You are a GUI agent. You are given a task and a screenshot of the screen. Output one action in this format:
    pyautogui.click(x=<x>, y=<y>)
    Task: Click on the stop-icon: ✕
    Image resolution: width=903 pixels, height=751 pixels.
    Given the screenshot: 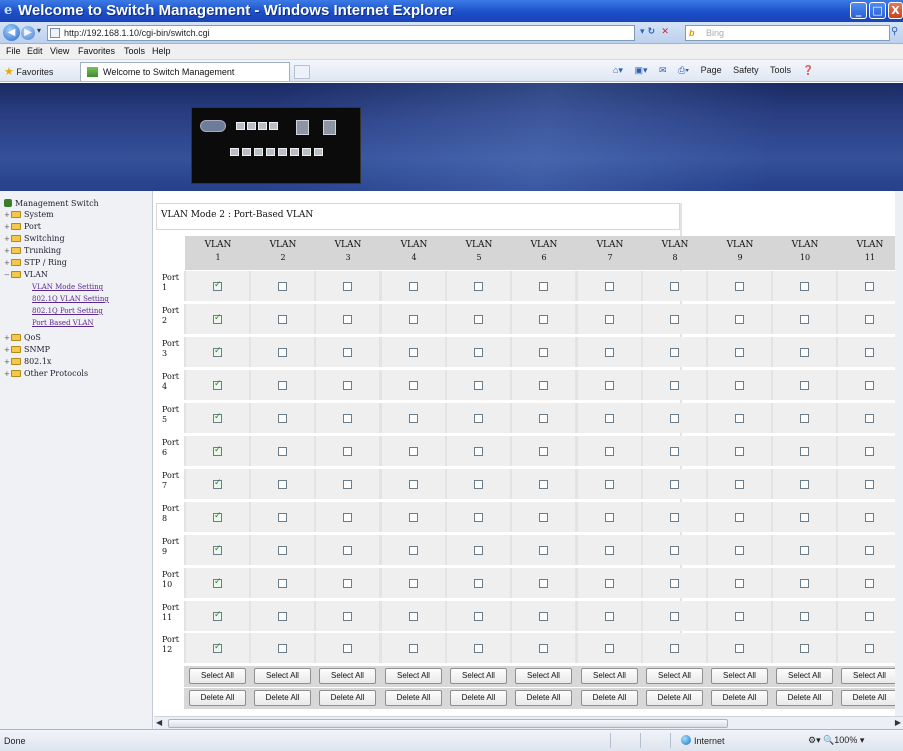 What is the action you would take?
    pyautogui.click(x=665, y=32)
    